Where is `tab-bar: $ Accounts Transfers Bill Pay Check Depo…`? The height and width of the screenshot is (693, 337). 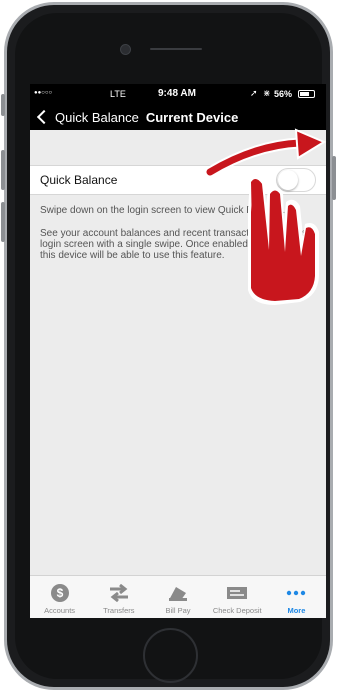
tab-bar: $ Accounts Transfers Bill Pay Check Depo… is located at coordinates (178, 596).